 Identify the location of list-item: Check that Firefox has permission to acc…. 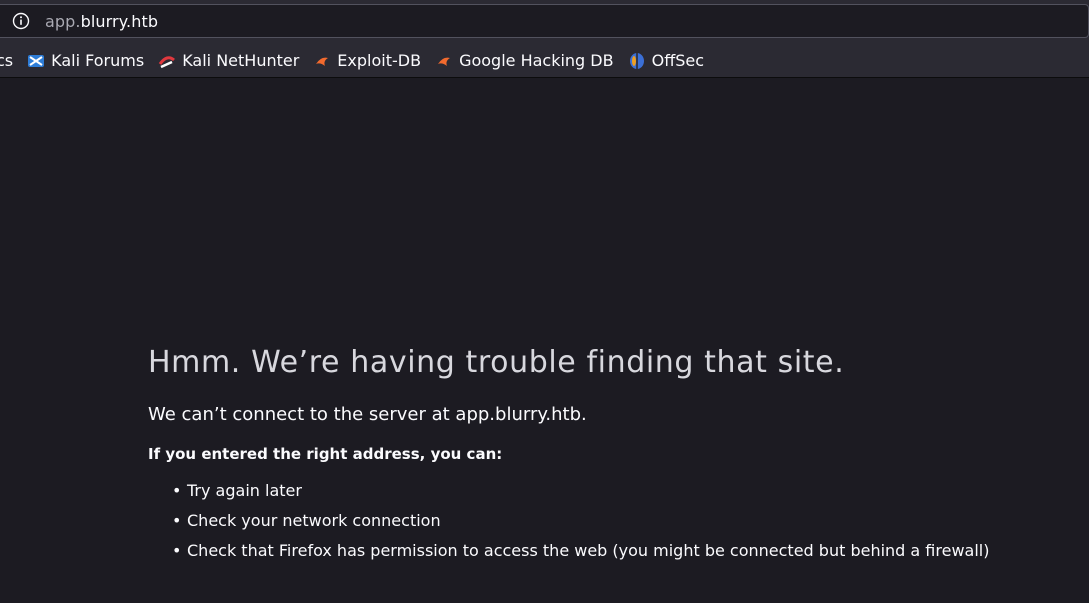
(625, 550).